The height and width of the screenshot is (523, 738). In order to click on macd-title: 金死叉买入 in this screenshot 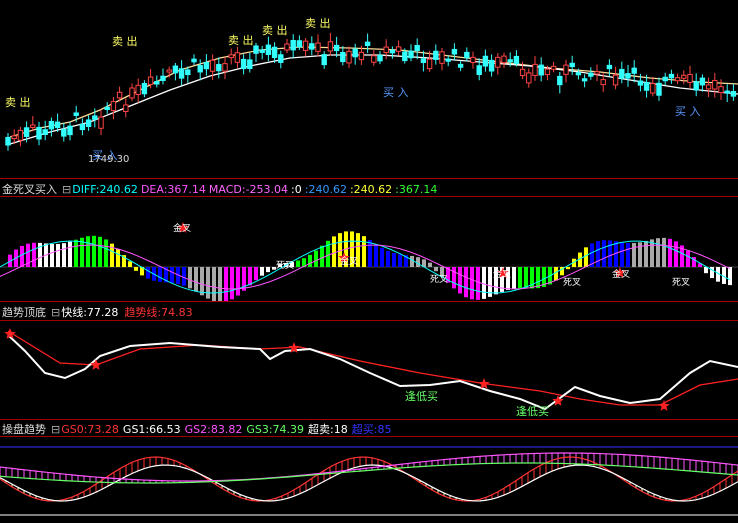, I will do `click(29, 189)`.